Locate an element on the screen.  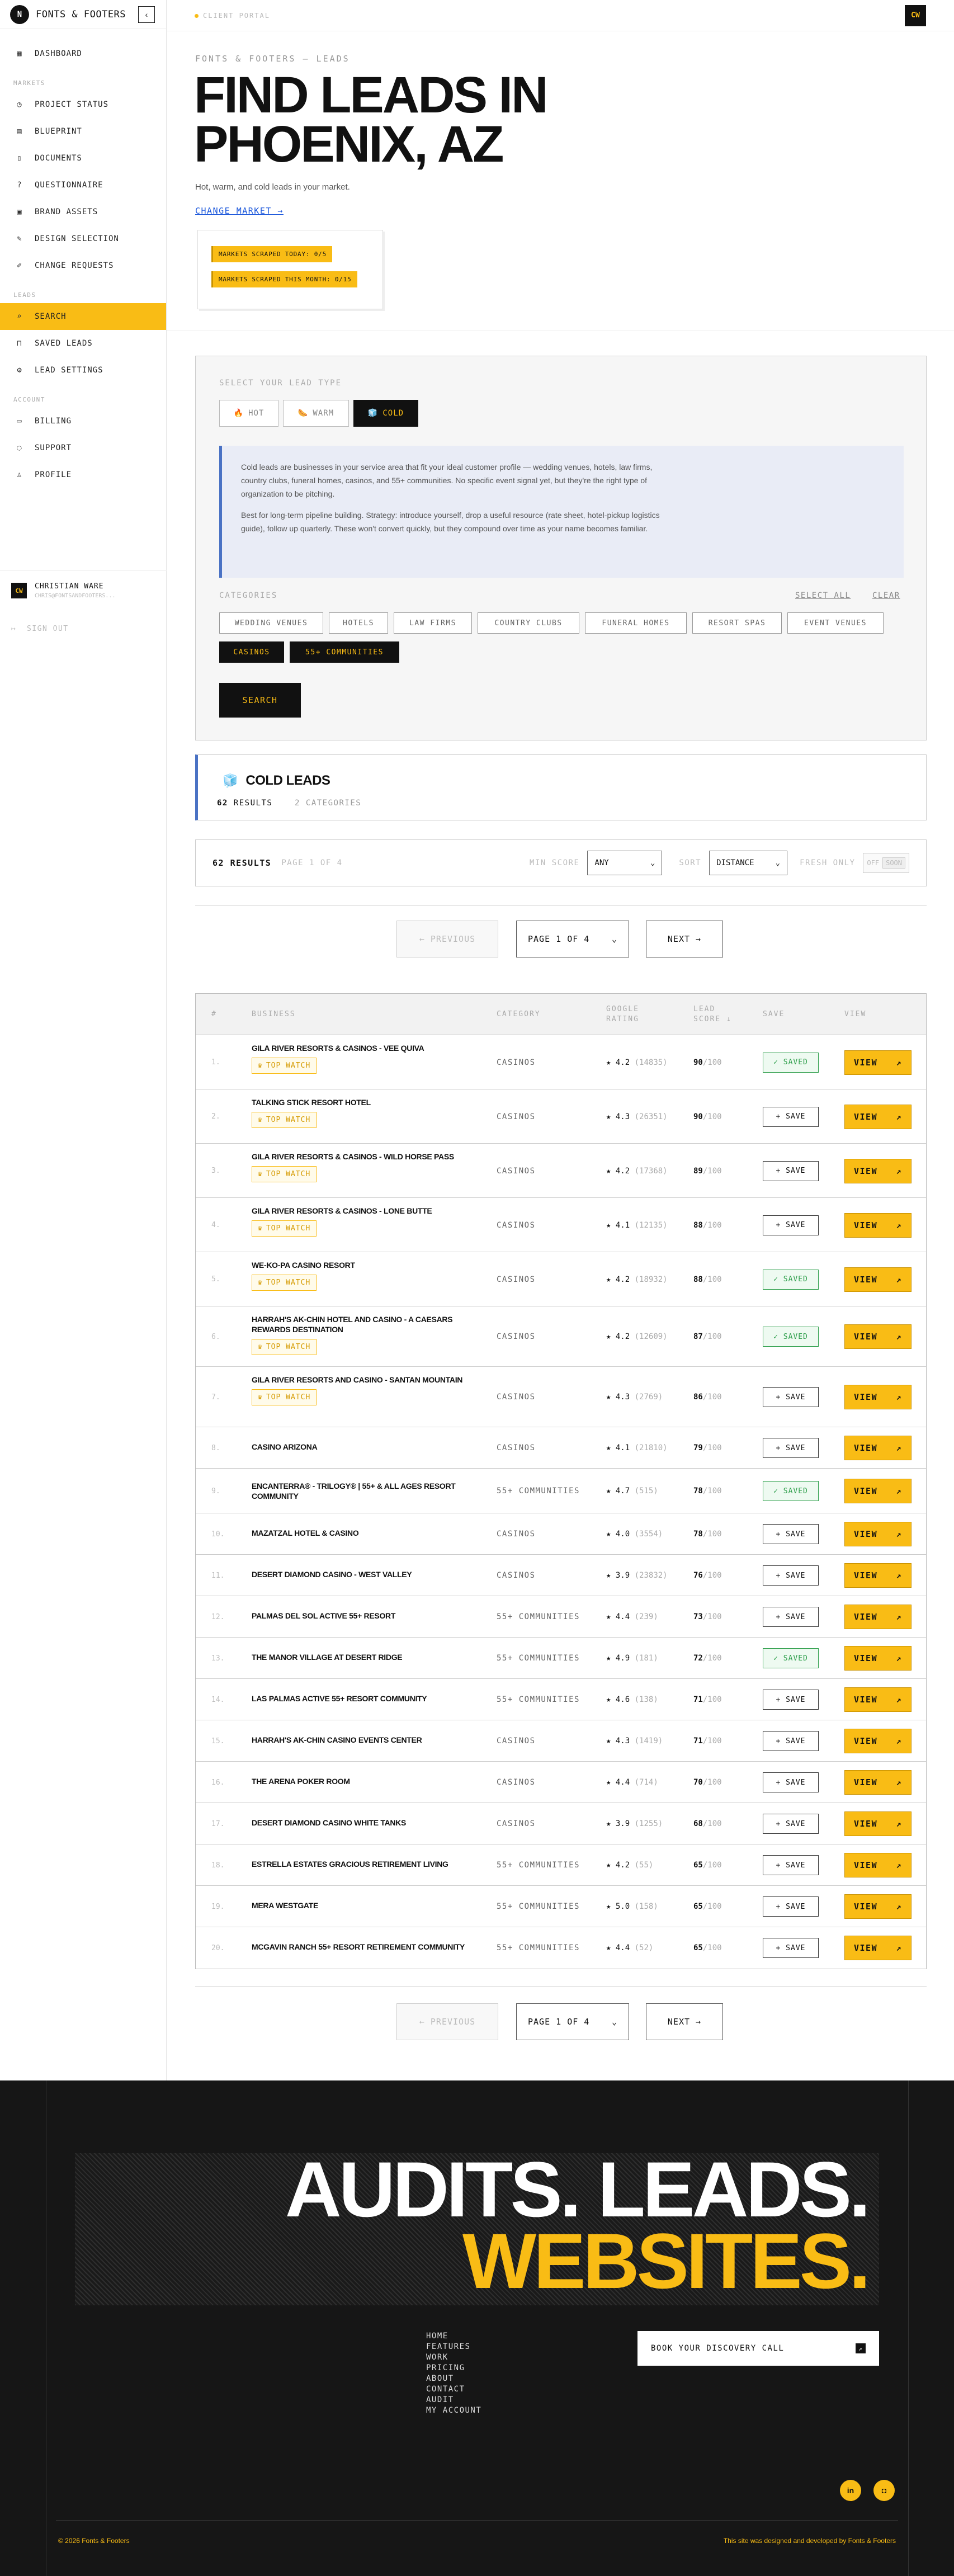
sidebar-item-search: ⌕ SEARCH is located at coordinates (83, 316).